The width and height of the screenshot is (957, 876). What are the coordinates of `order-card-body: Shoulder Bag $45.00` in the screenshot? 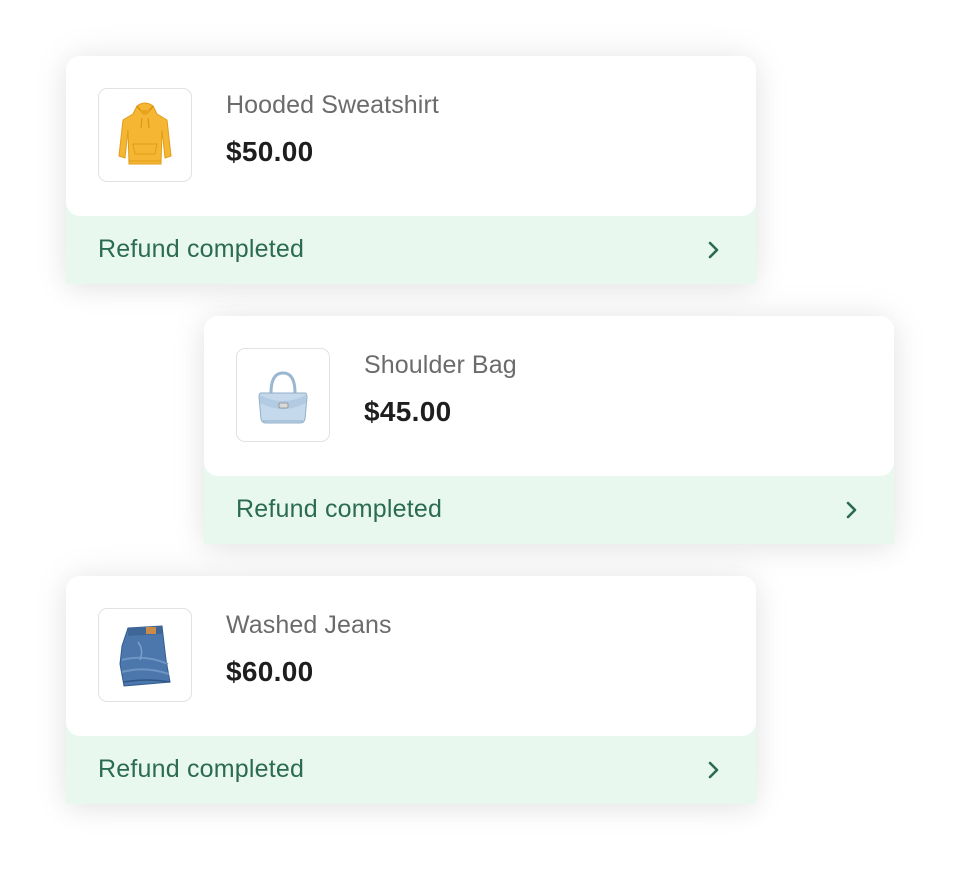 It's located at (549, 396).